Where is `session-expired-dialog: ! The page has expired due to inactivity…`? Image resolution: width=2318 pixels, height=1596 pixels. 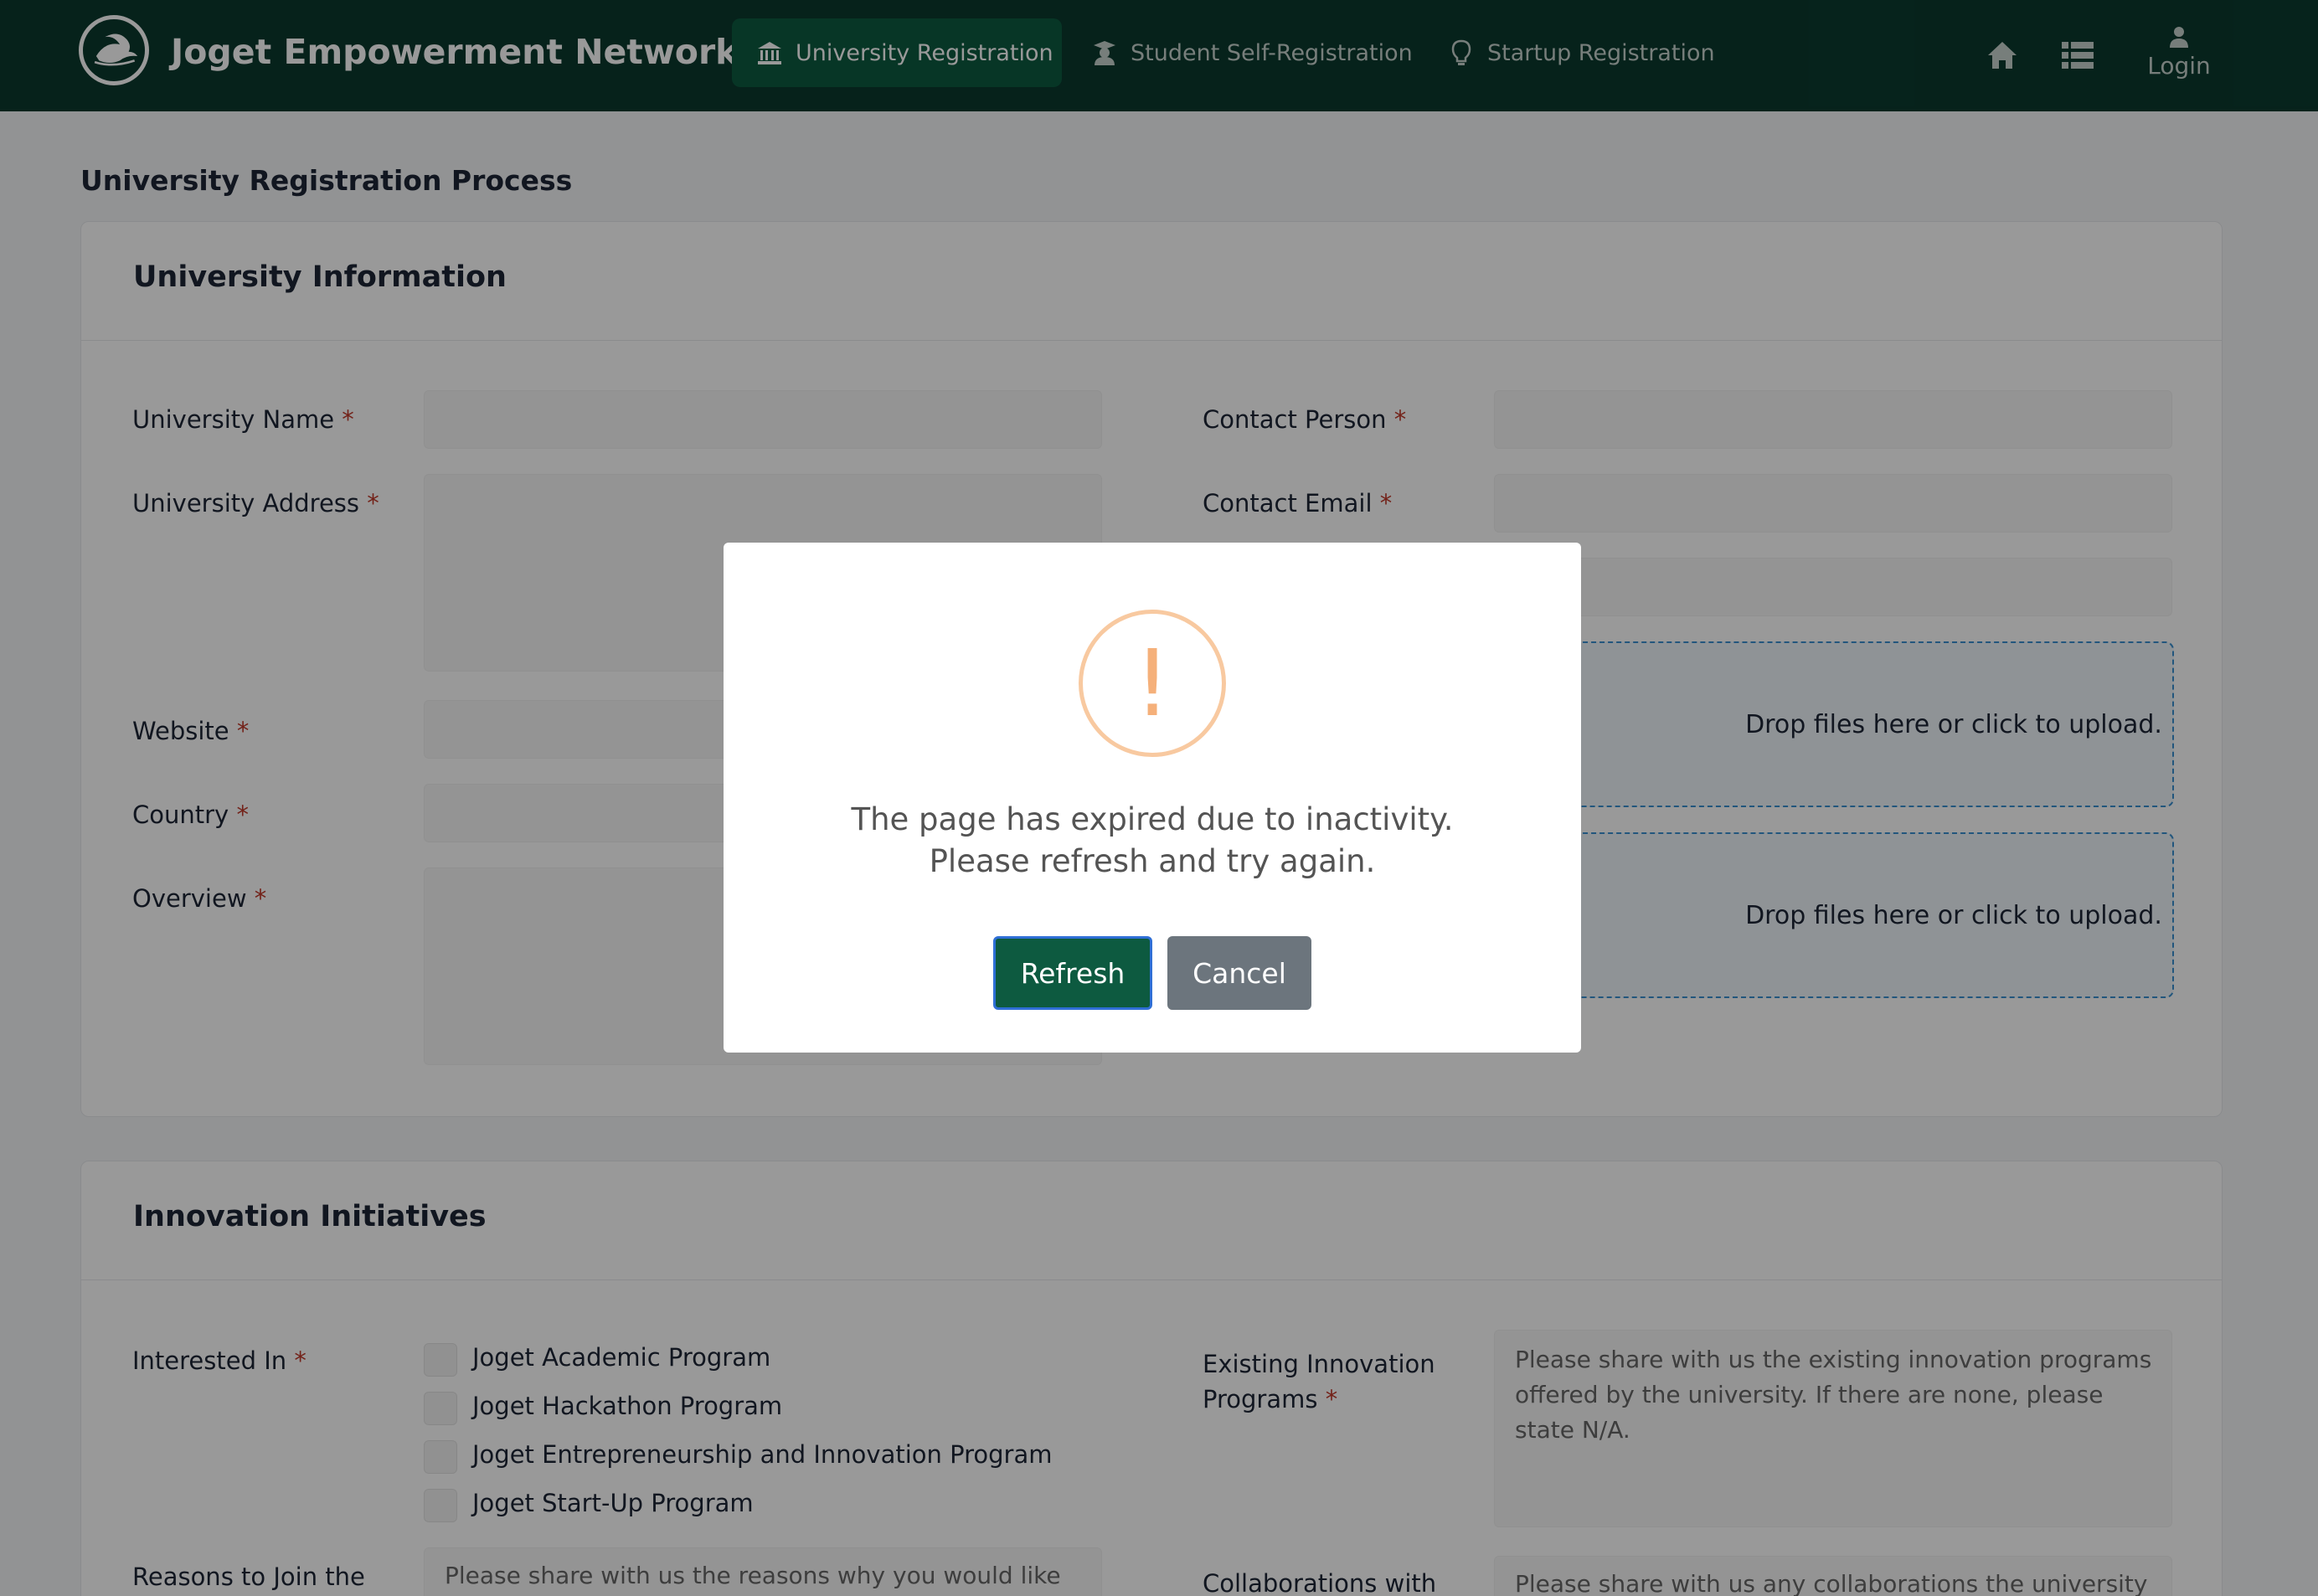
session-expired-dialog: ! The page has expired due to inactivity… is located at coordinates (1152, 798).